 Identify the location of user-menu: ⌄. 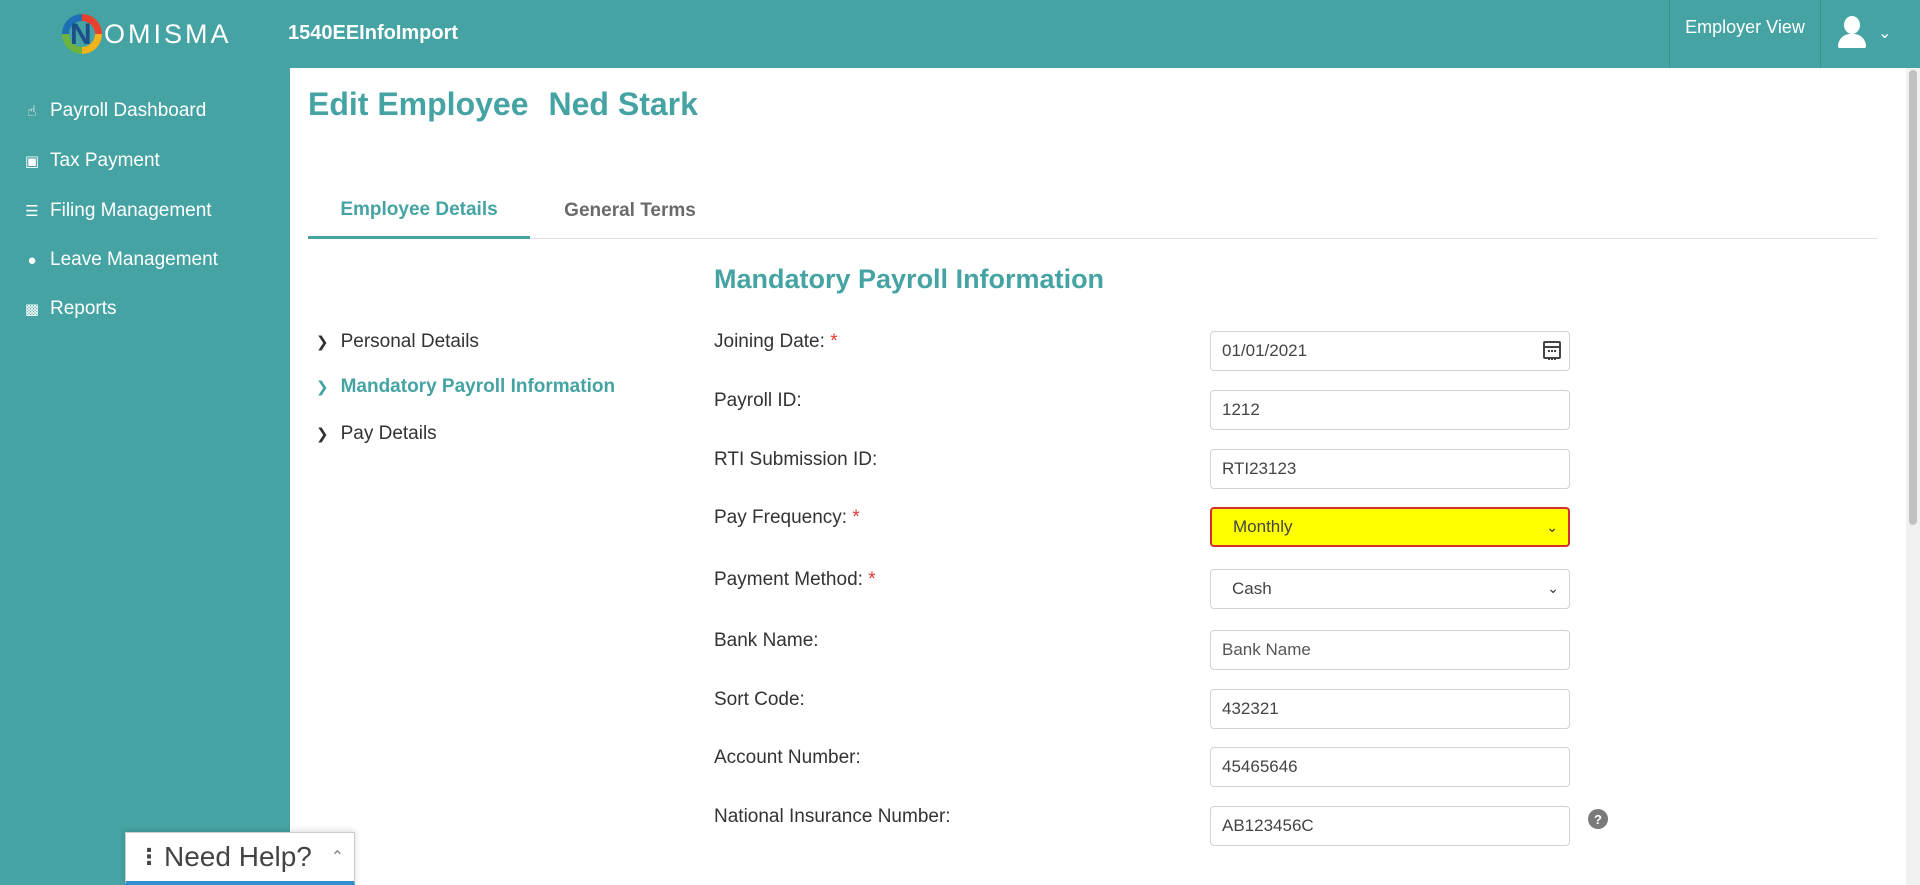
(1863, 33).